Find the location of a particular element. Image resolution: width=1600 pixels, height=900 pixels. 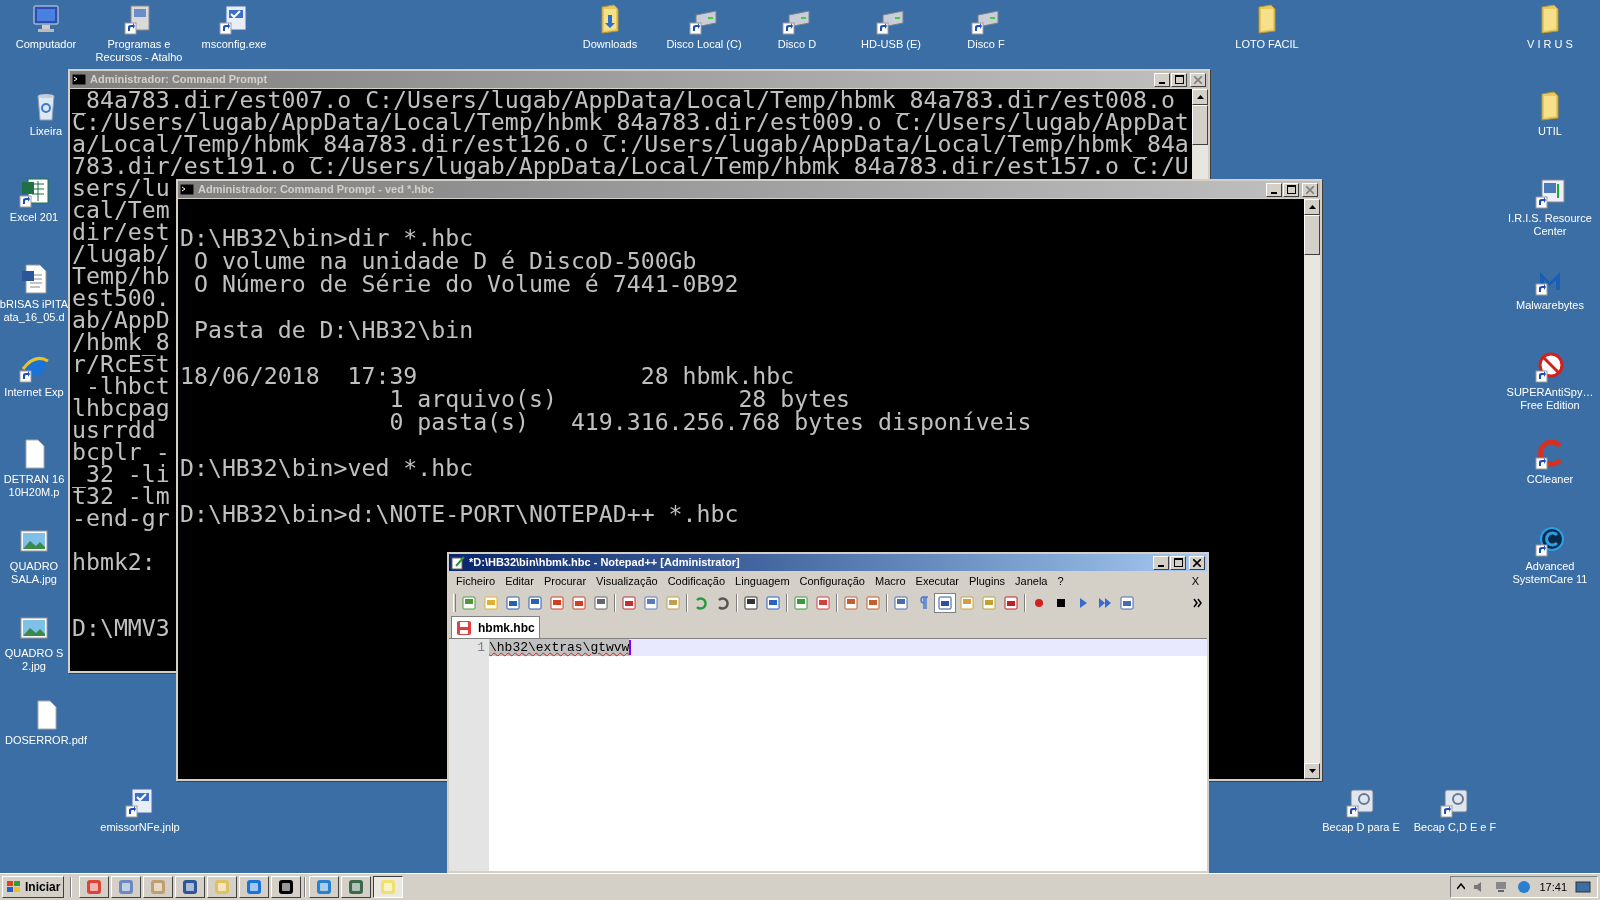

desktop-icon-label: UTIL is located at coordinates (1550, 131).